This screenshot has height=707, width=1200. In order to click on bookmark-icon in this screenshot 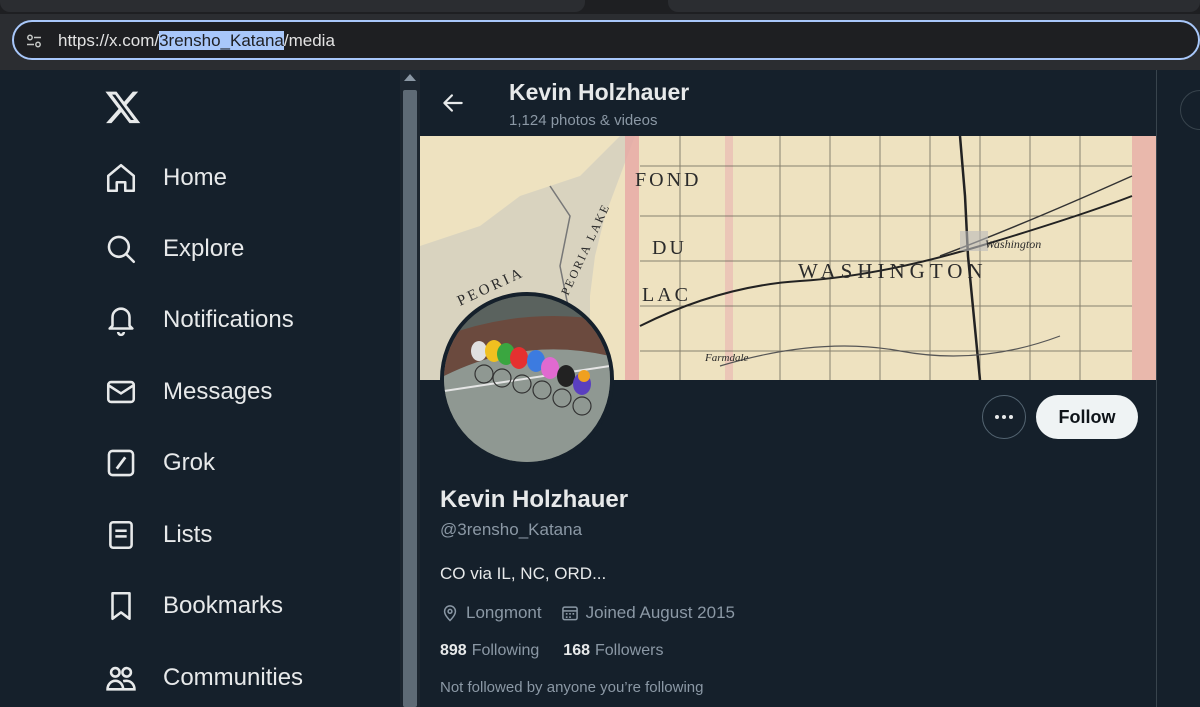, I will do `click(121, 606)`.